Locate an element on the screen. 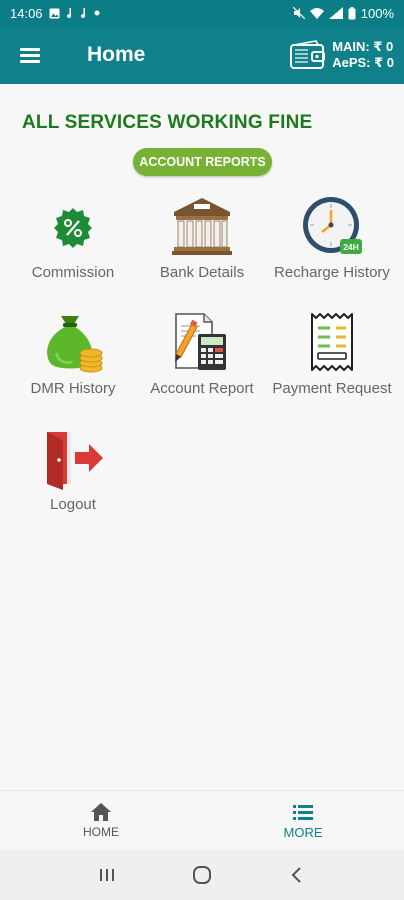  signal-icon is located at coordinates (335, 13).